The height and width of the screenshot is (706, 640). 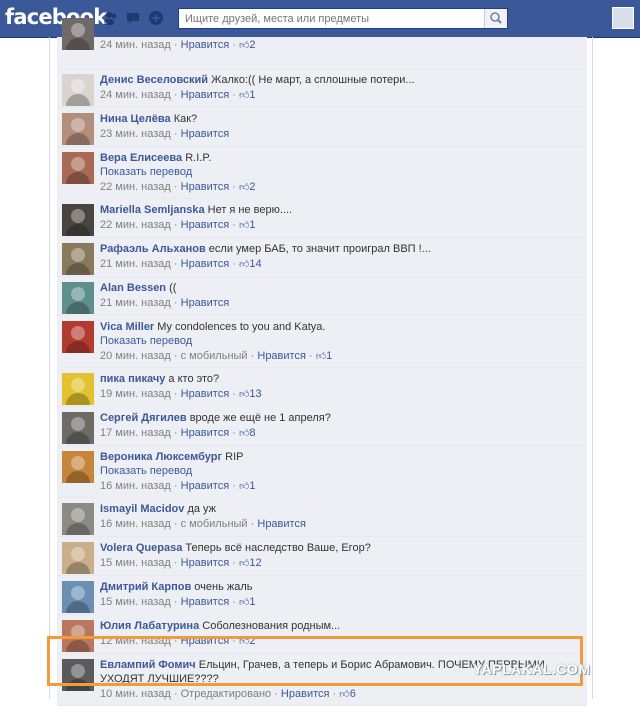 I want to click on comment-timestamp: 10 мин. назад, so click(x=135, y=694).